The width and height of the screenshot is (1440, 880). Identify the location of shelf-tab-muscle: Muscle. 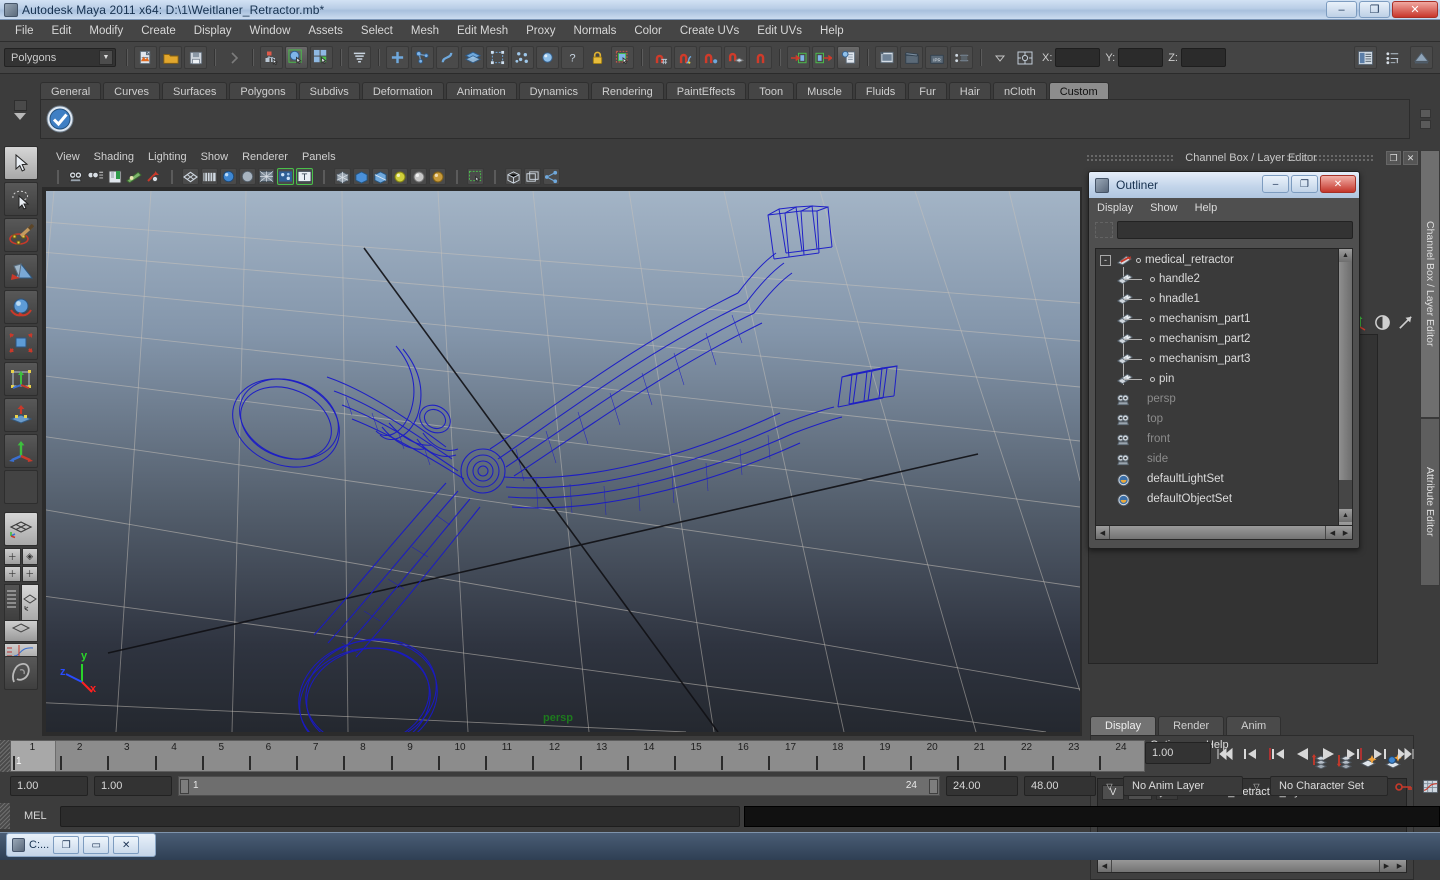
(824, 91).